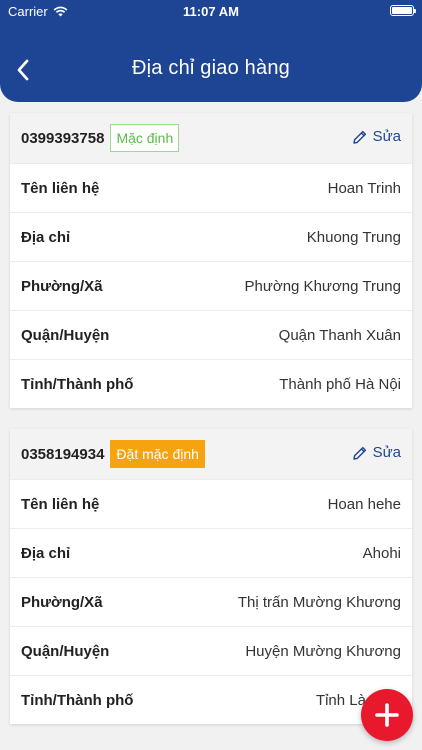 Image resolution: width=422 pixels, height=750 pixels. Describe the element at coordinates (340, 384) in the screenshot. I see `row-value: Thành phố Hà Nội` at that location.